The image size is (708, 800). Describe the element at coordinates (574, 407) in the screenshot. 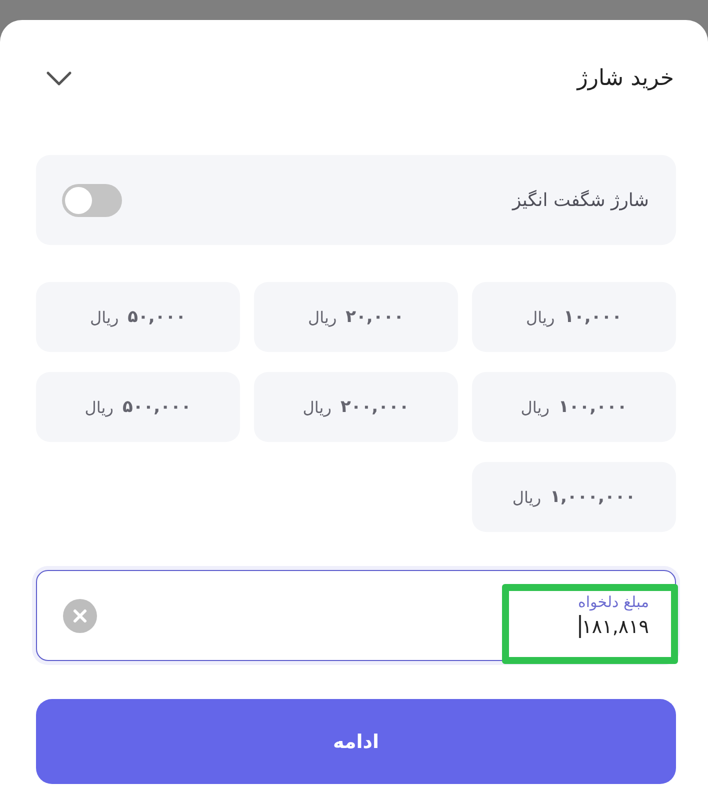

I see `amount-option: ۱۰۰,۰۰۰ ریال` at that location.